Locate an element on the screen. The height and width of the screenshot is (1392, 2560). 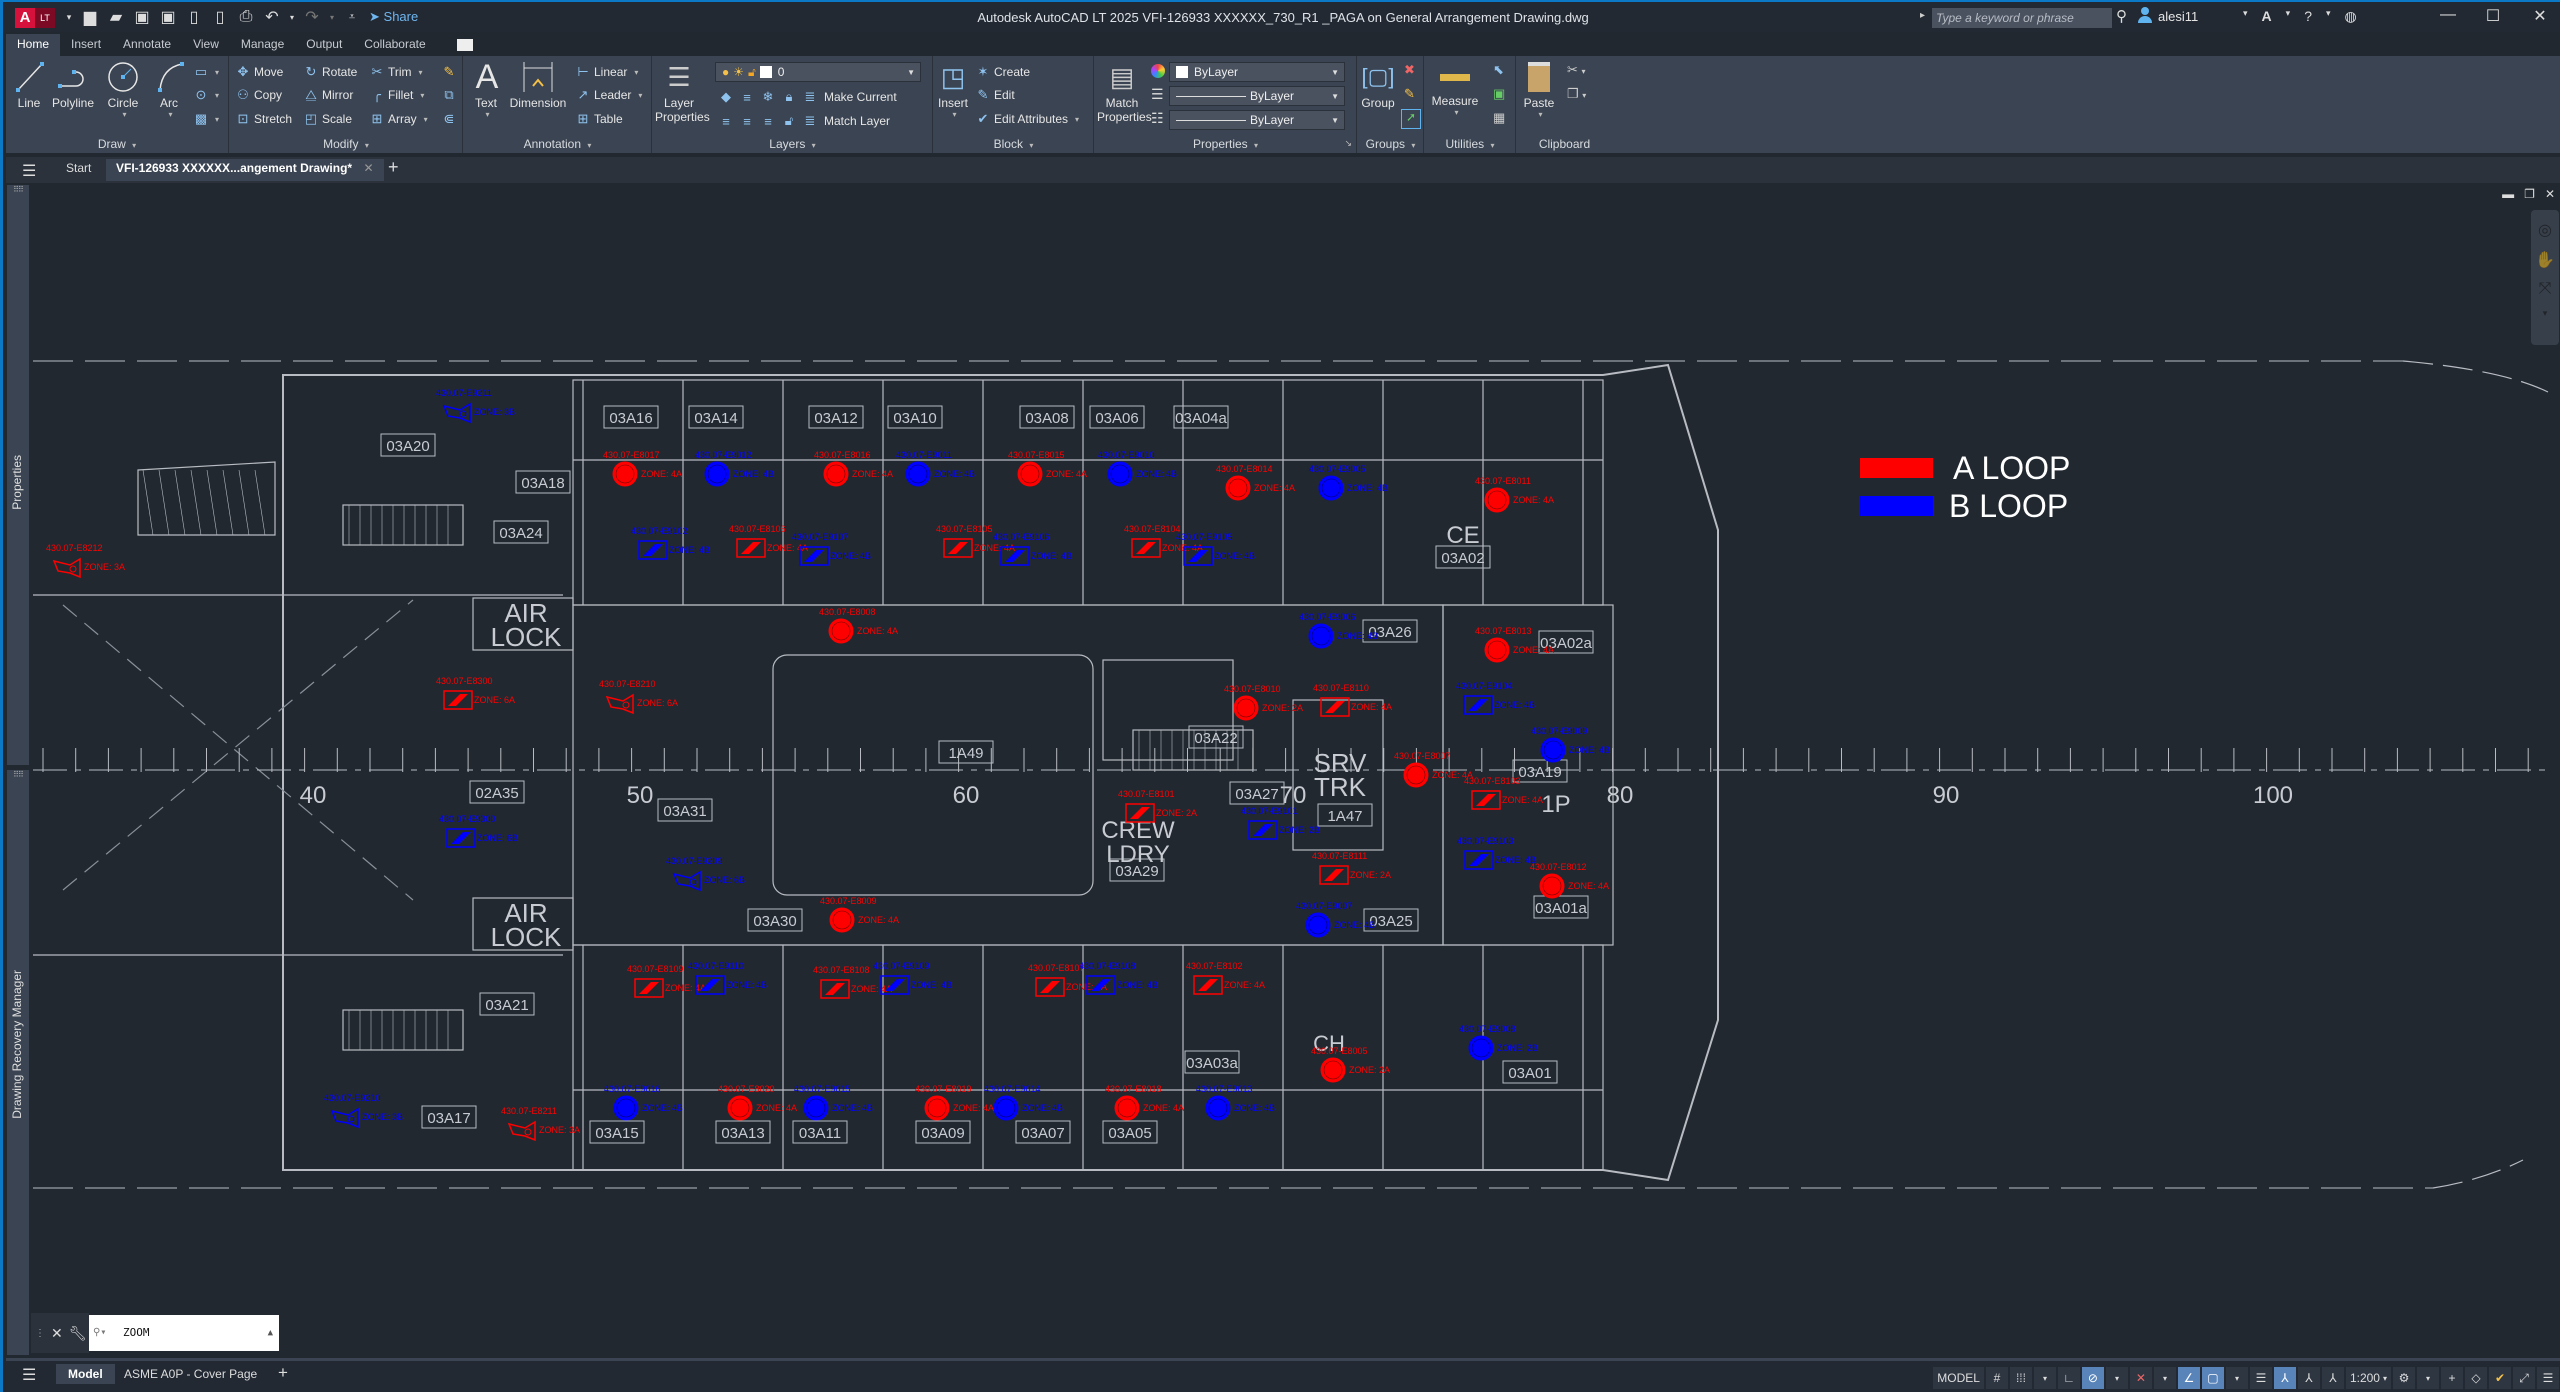
recovery-palette-grip-icon: ⠿⠿ is located at coordinates (18, 774).